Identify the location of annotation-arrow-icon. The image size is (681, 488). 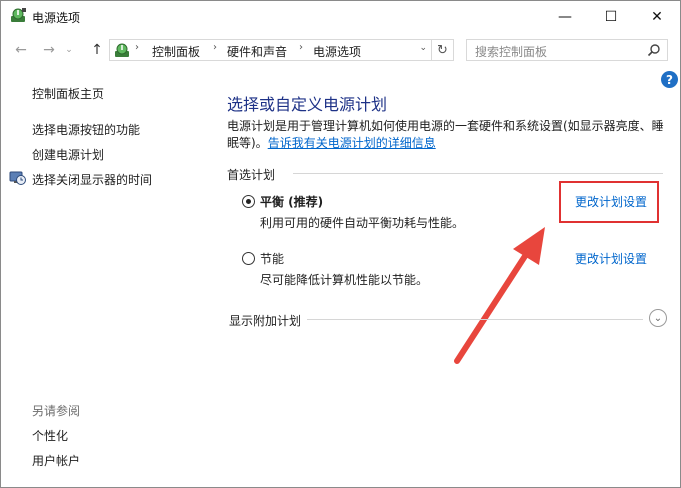
(499, 295).